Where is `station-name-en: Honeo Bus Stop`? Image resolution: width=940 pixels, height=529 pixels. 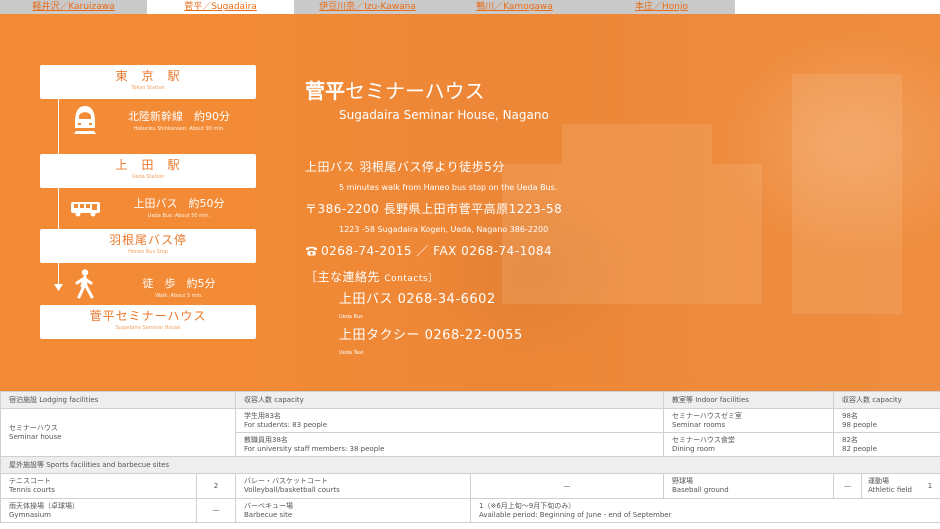
station-name-en: Honeo Bus Stop is located at coordinates (148, 252).